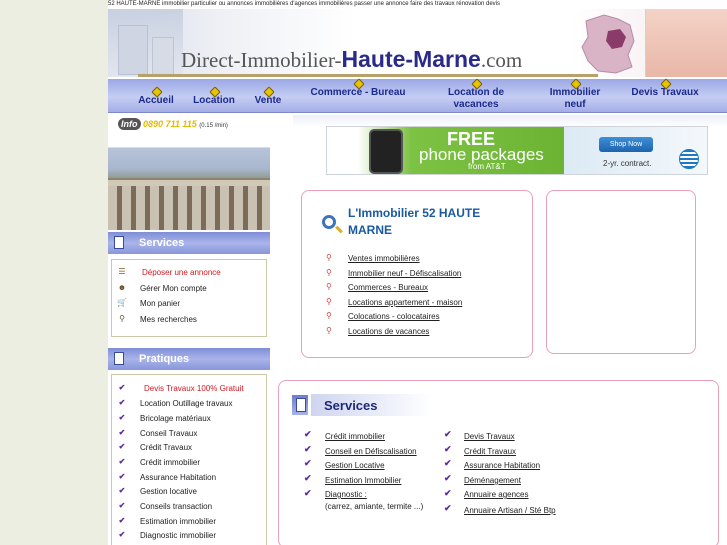 The height and width of the screenshot is (545, 727). Describe the element at coordinates (476, 95) in the screenshot. I see `nav-location-vacances: Location de vacances` at that location.